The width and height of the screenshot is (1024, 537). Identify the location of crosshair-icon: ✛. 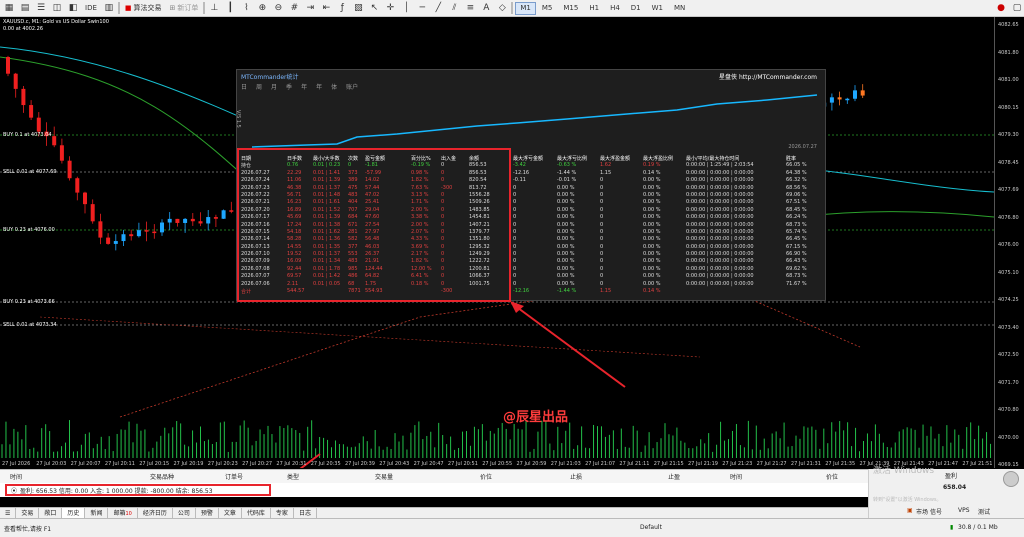
(390, 8).